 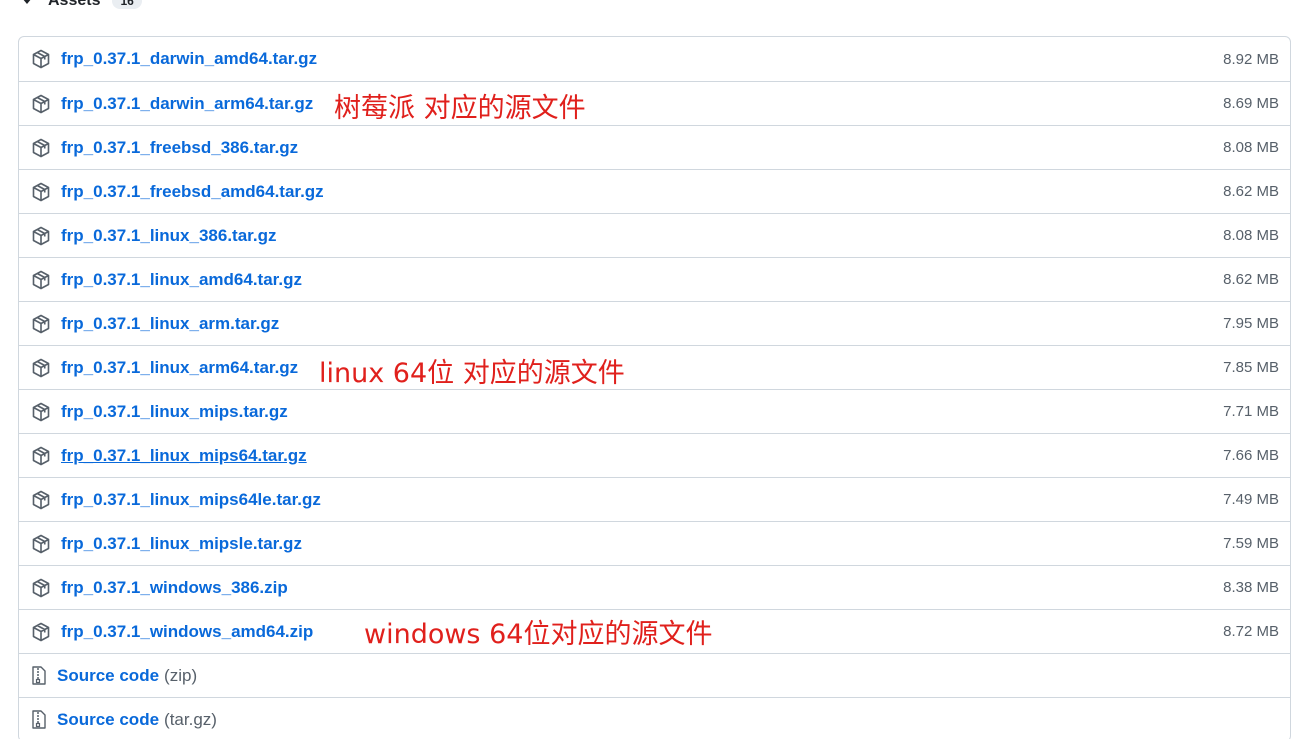 What do you see at coordinates (654, 103) in the screenshot?
I see `asset-row: frp_0.37.1_darwin_arm64.tar.gz 8.69 MB` at bounding box center [654, 103].